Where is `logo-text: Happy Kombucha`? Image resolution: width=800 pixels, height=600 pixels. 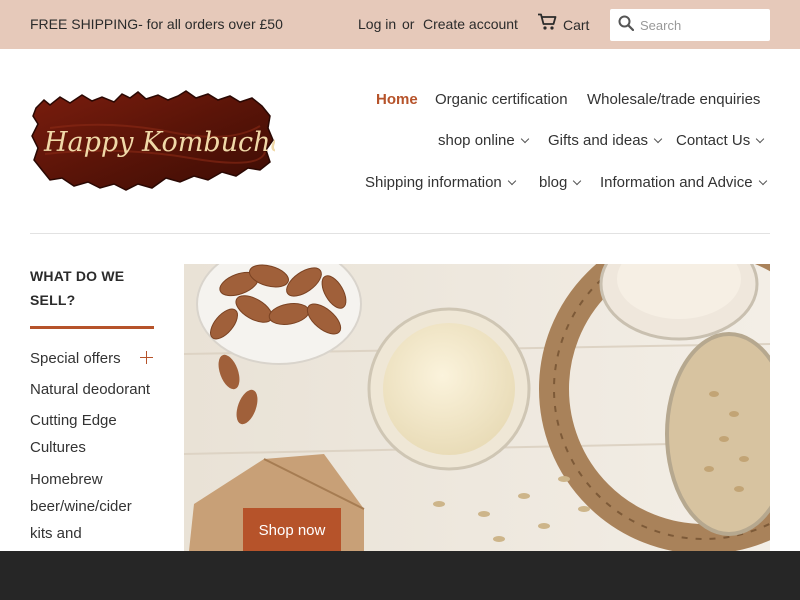
logo-text: Happy Kombucha is located at coordinates (159, 142).